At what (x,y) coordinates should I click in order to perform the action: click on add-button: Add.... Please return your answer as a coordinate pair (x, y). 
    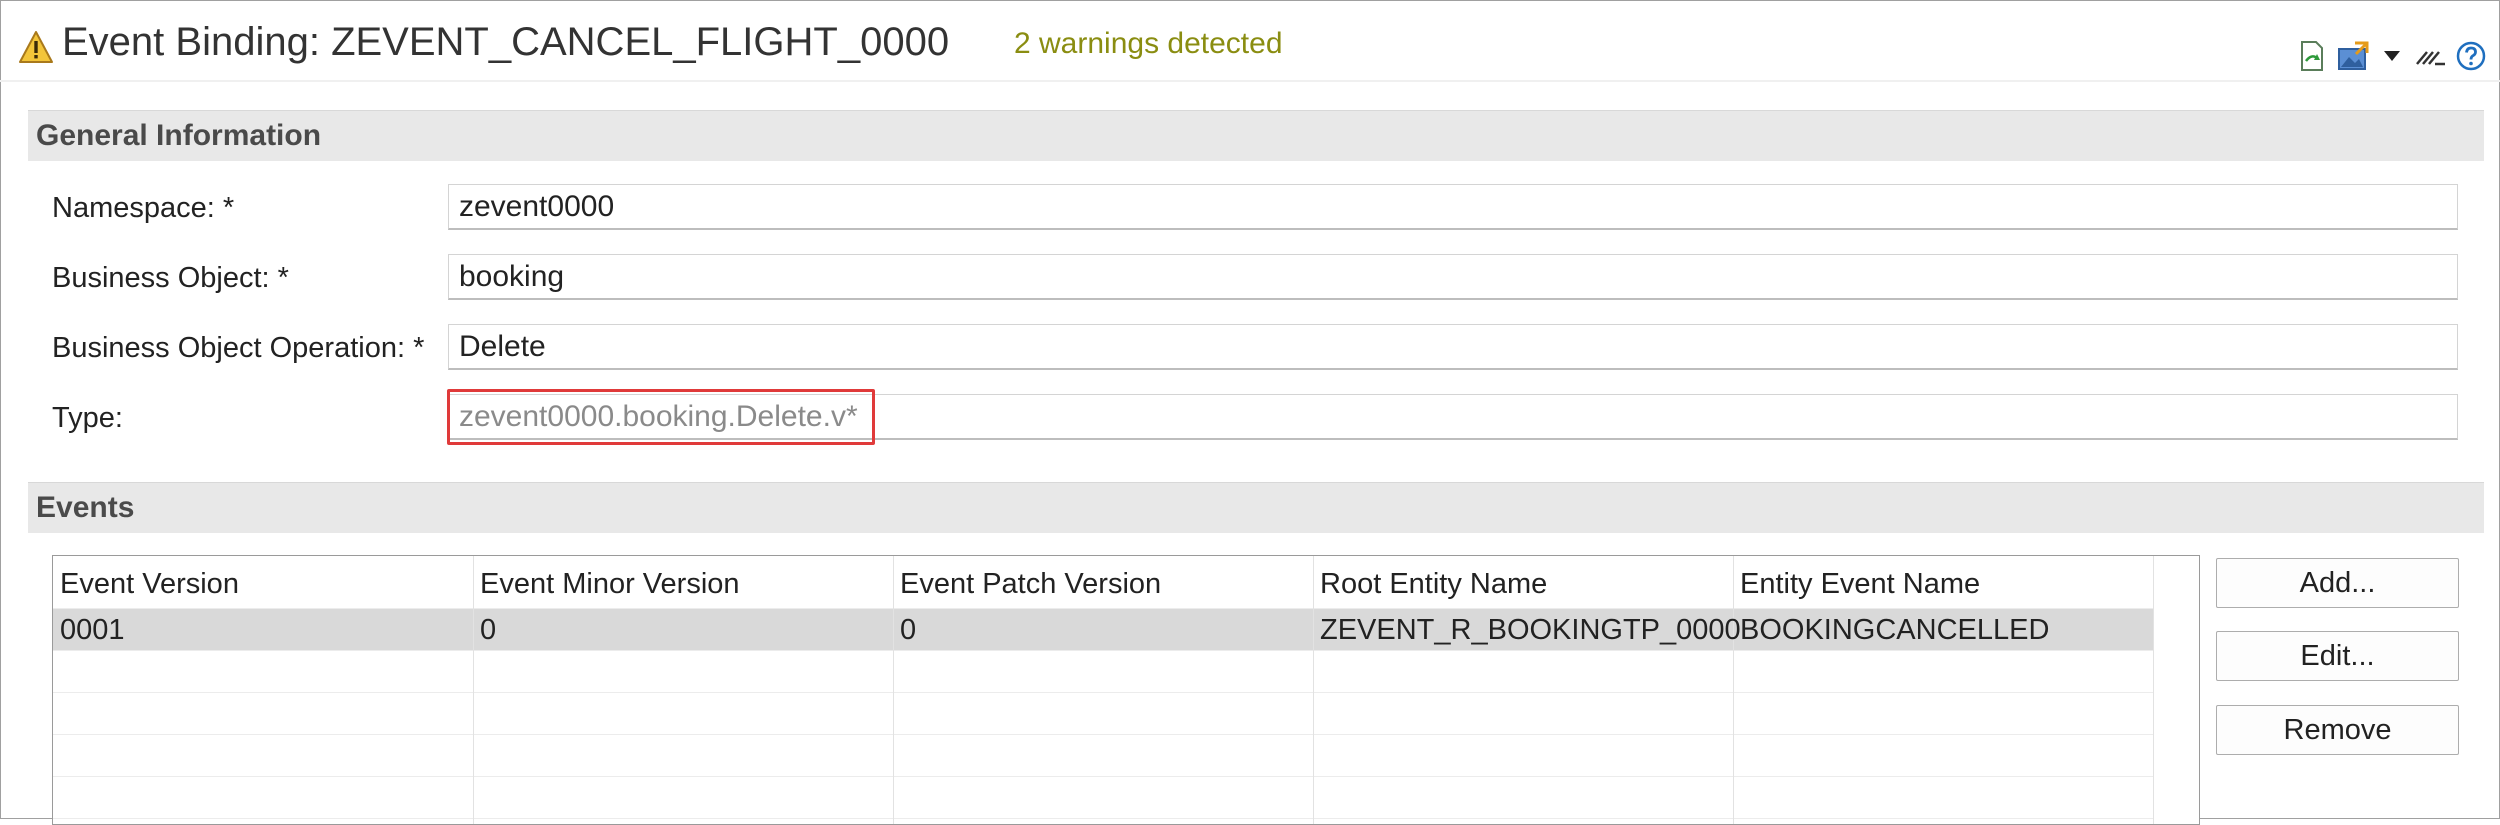
    Looking at the image, I should click on (2337, 583).